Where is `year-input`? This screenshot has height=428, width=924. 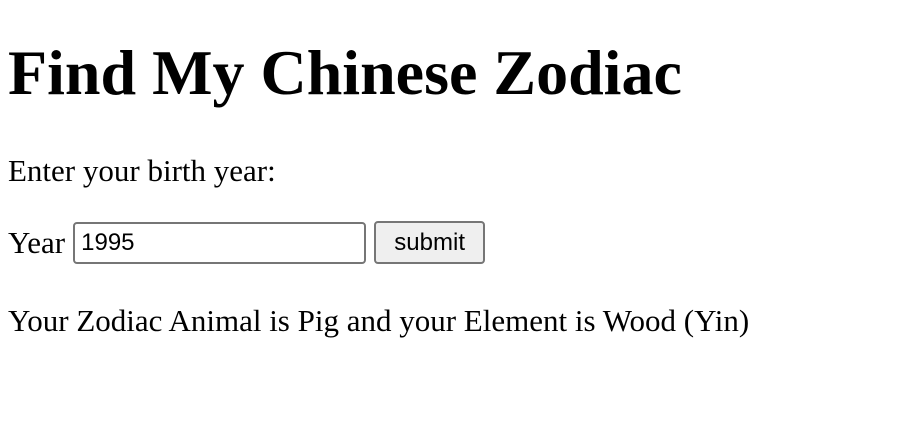
year-input is located at coordinates (220, 242).